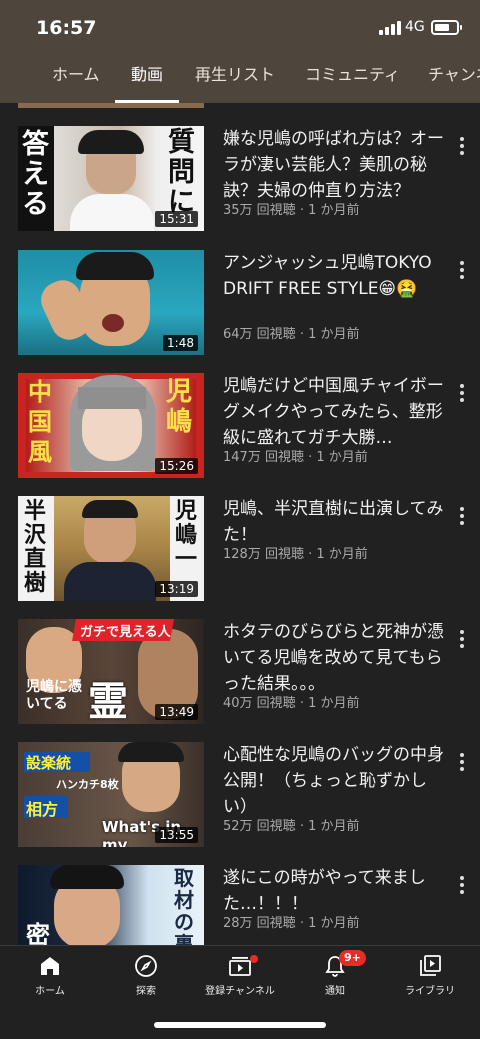 The height and width of the screenshot is (1039, 480). What do you see at coordinates (111, 548) in the screenshot?
I see `video-thumbnail: 半沢直樹 児嶋一 13:19` at bounding box center [111, 548].